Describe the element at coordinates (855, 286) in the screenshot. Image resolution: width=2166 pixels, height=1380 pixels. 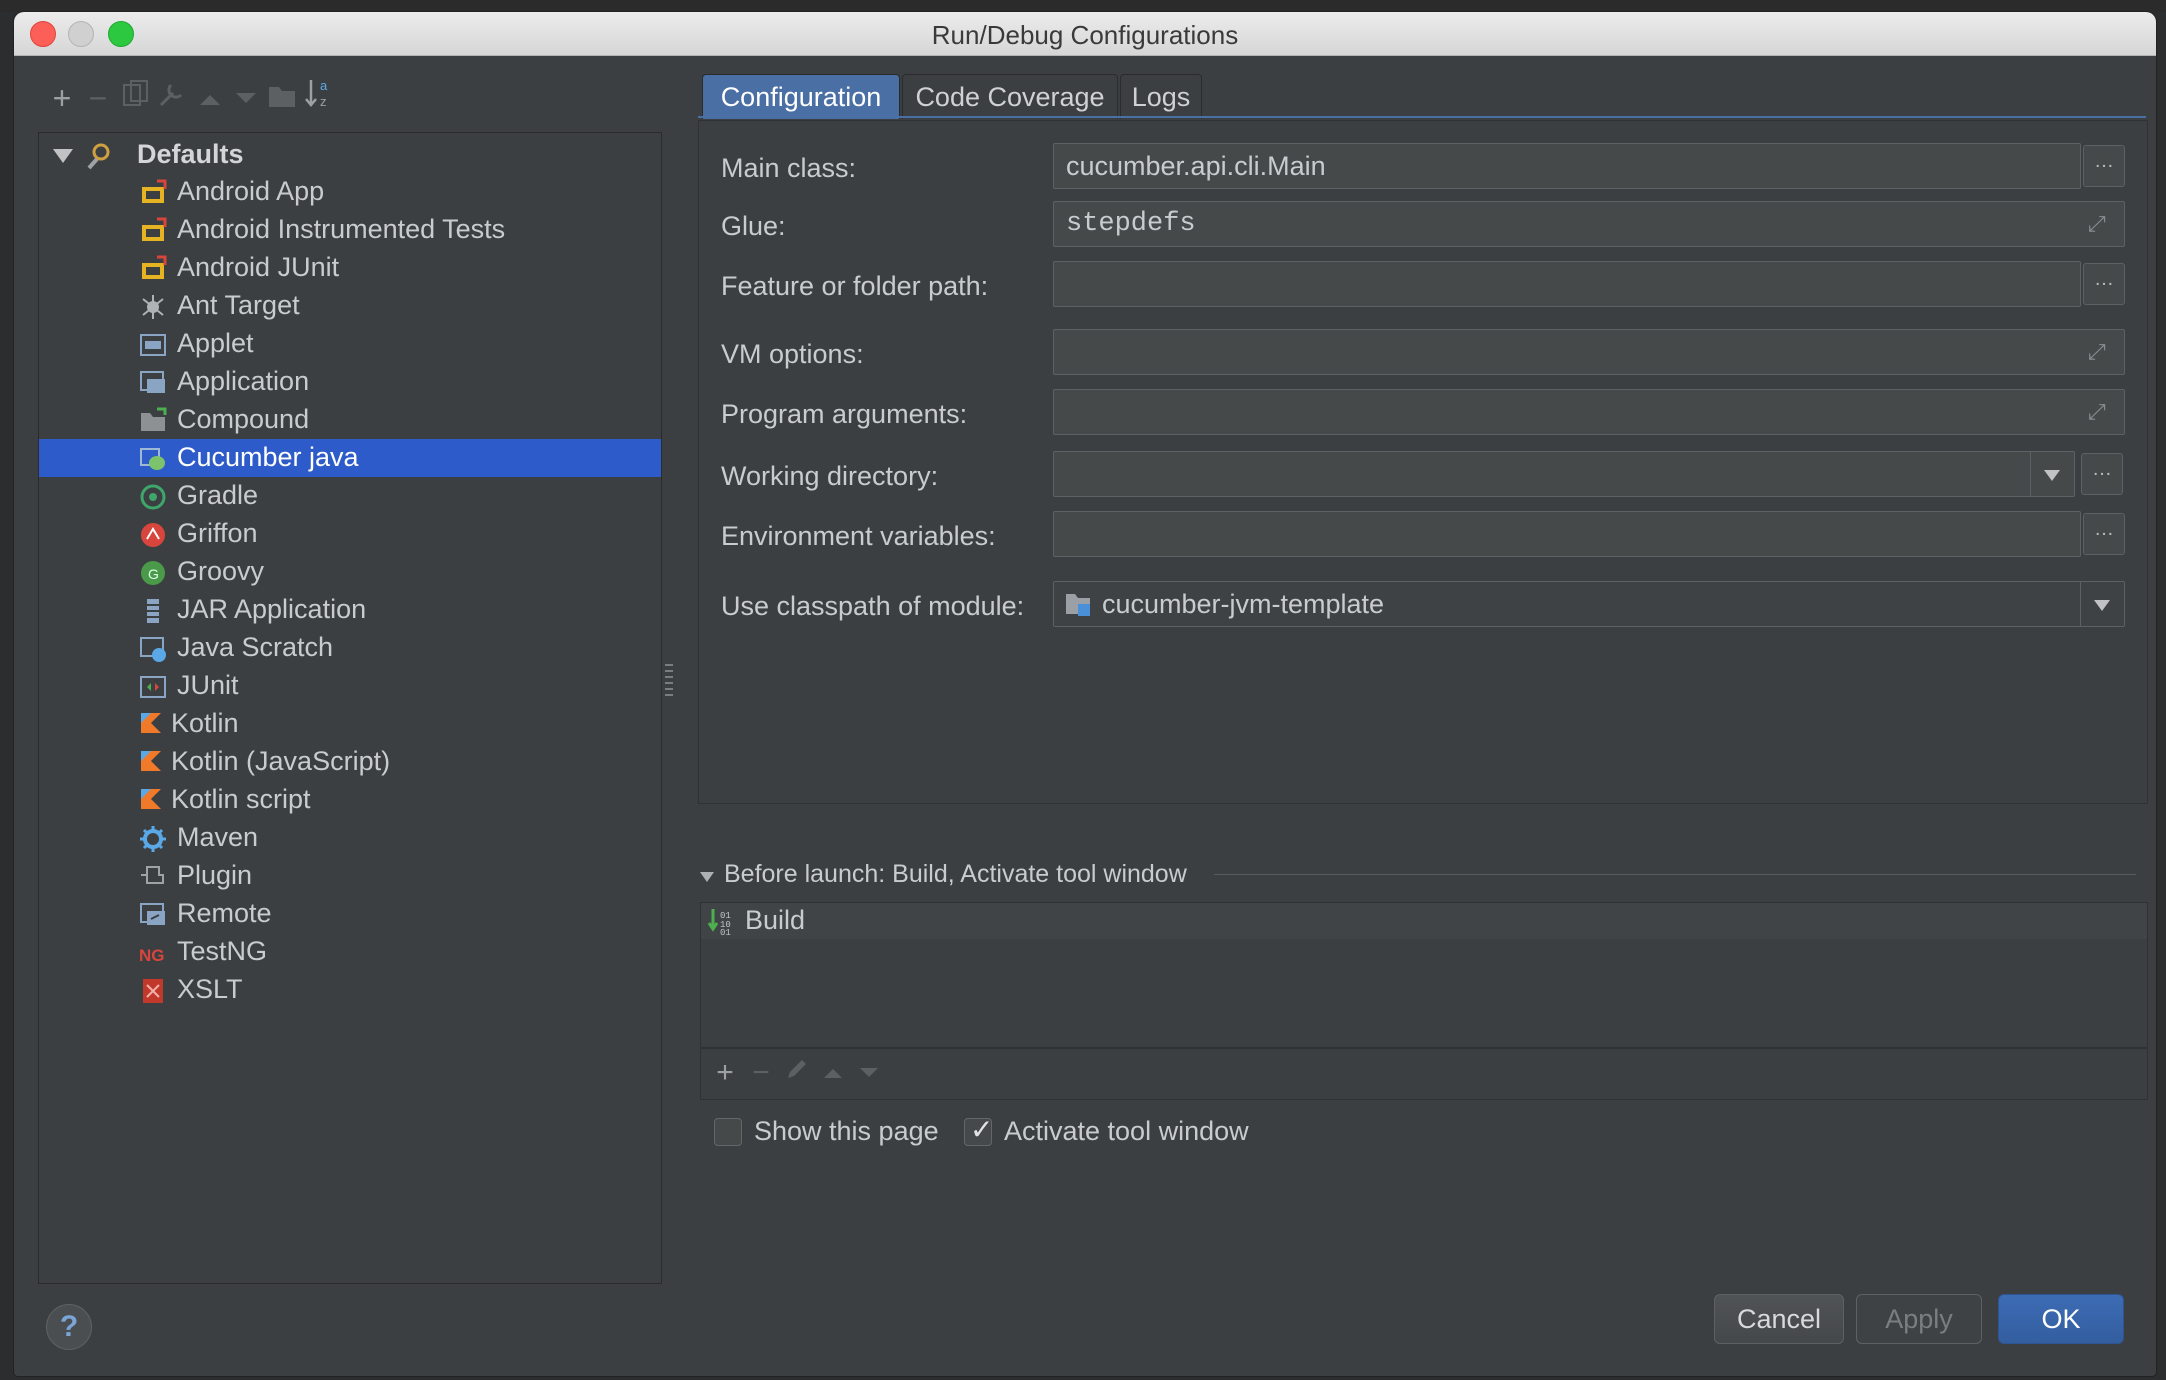
I see `feature-path-label: Feature or folder path:` at that location.